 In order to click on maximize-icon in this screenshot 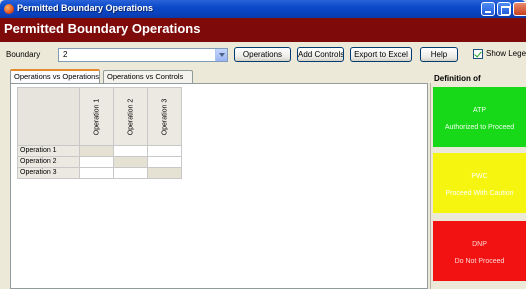, I will do `click(504, 9)`.